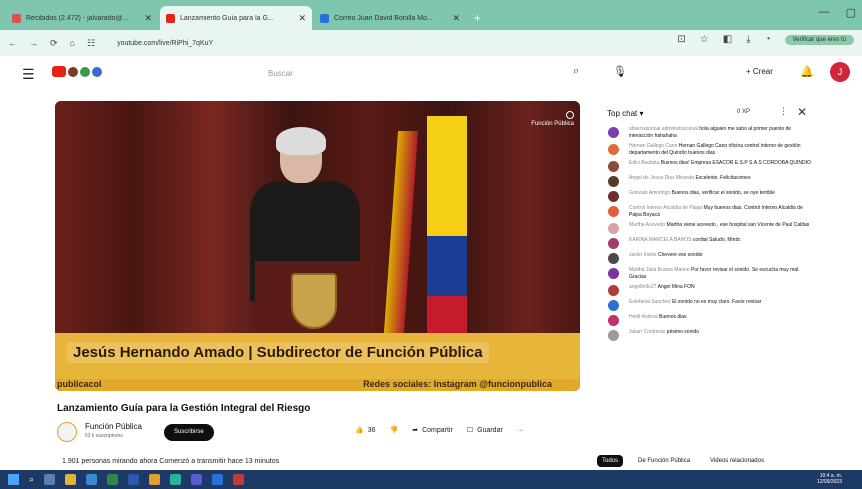 This screenshot has height=489, width=862. I want to click on hamburger-menu-icon: ☰, so click(28, 74).